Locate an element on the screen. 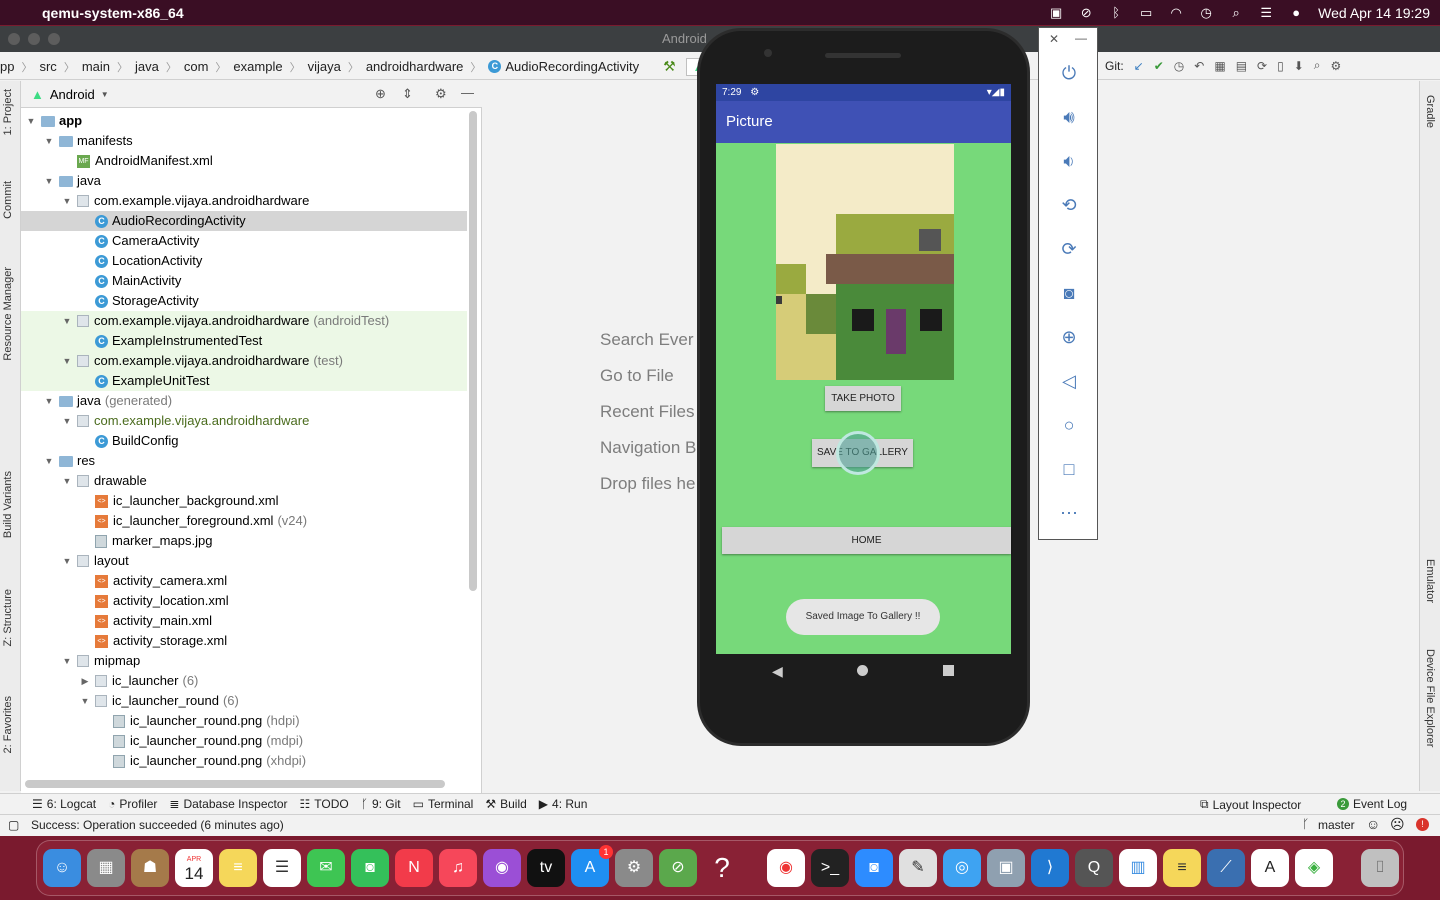  app-store-icon: A1 is located at coordinates (592, 866).